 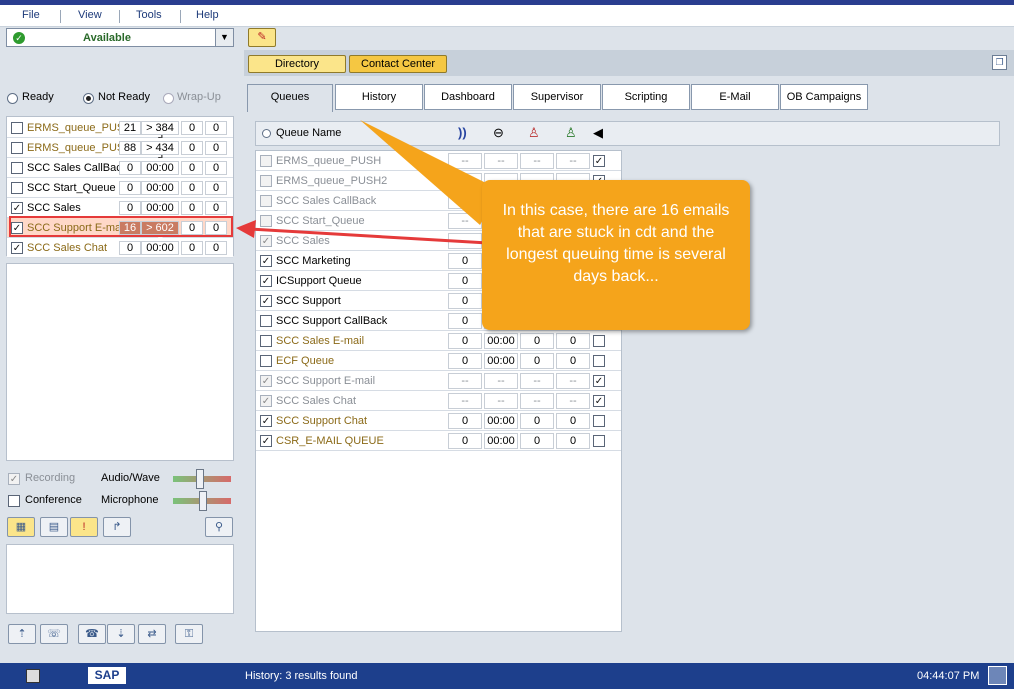 I want to click on hangup-icon: ⇣, so click(x=121, y=634).